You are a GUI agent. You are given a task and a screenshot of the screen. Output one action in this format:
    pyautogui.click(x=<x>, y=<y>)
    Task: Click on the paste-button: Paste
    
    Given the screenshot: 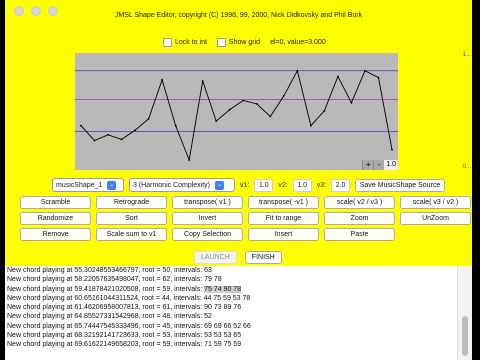 What is the action you would take?
    pyautogui.click(x=359, y=234)
    